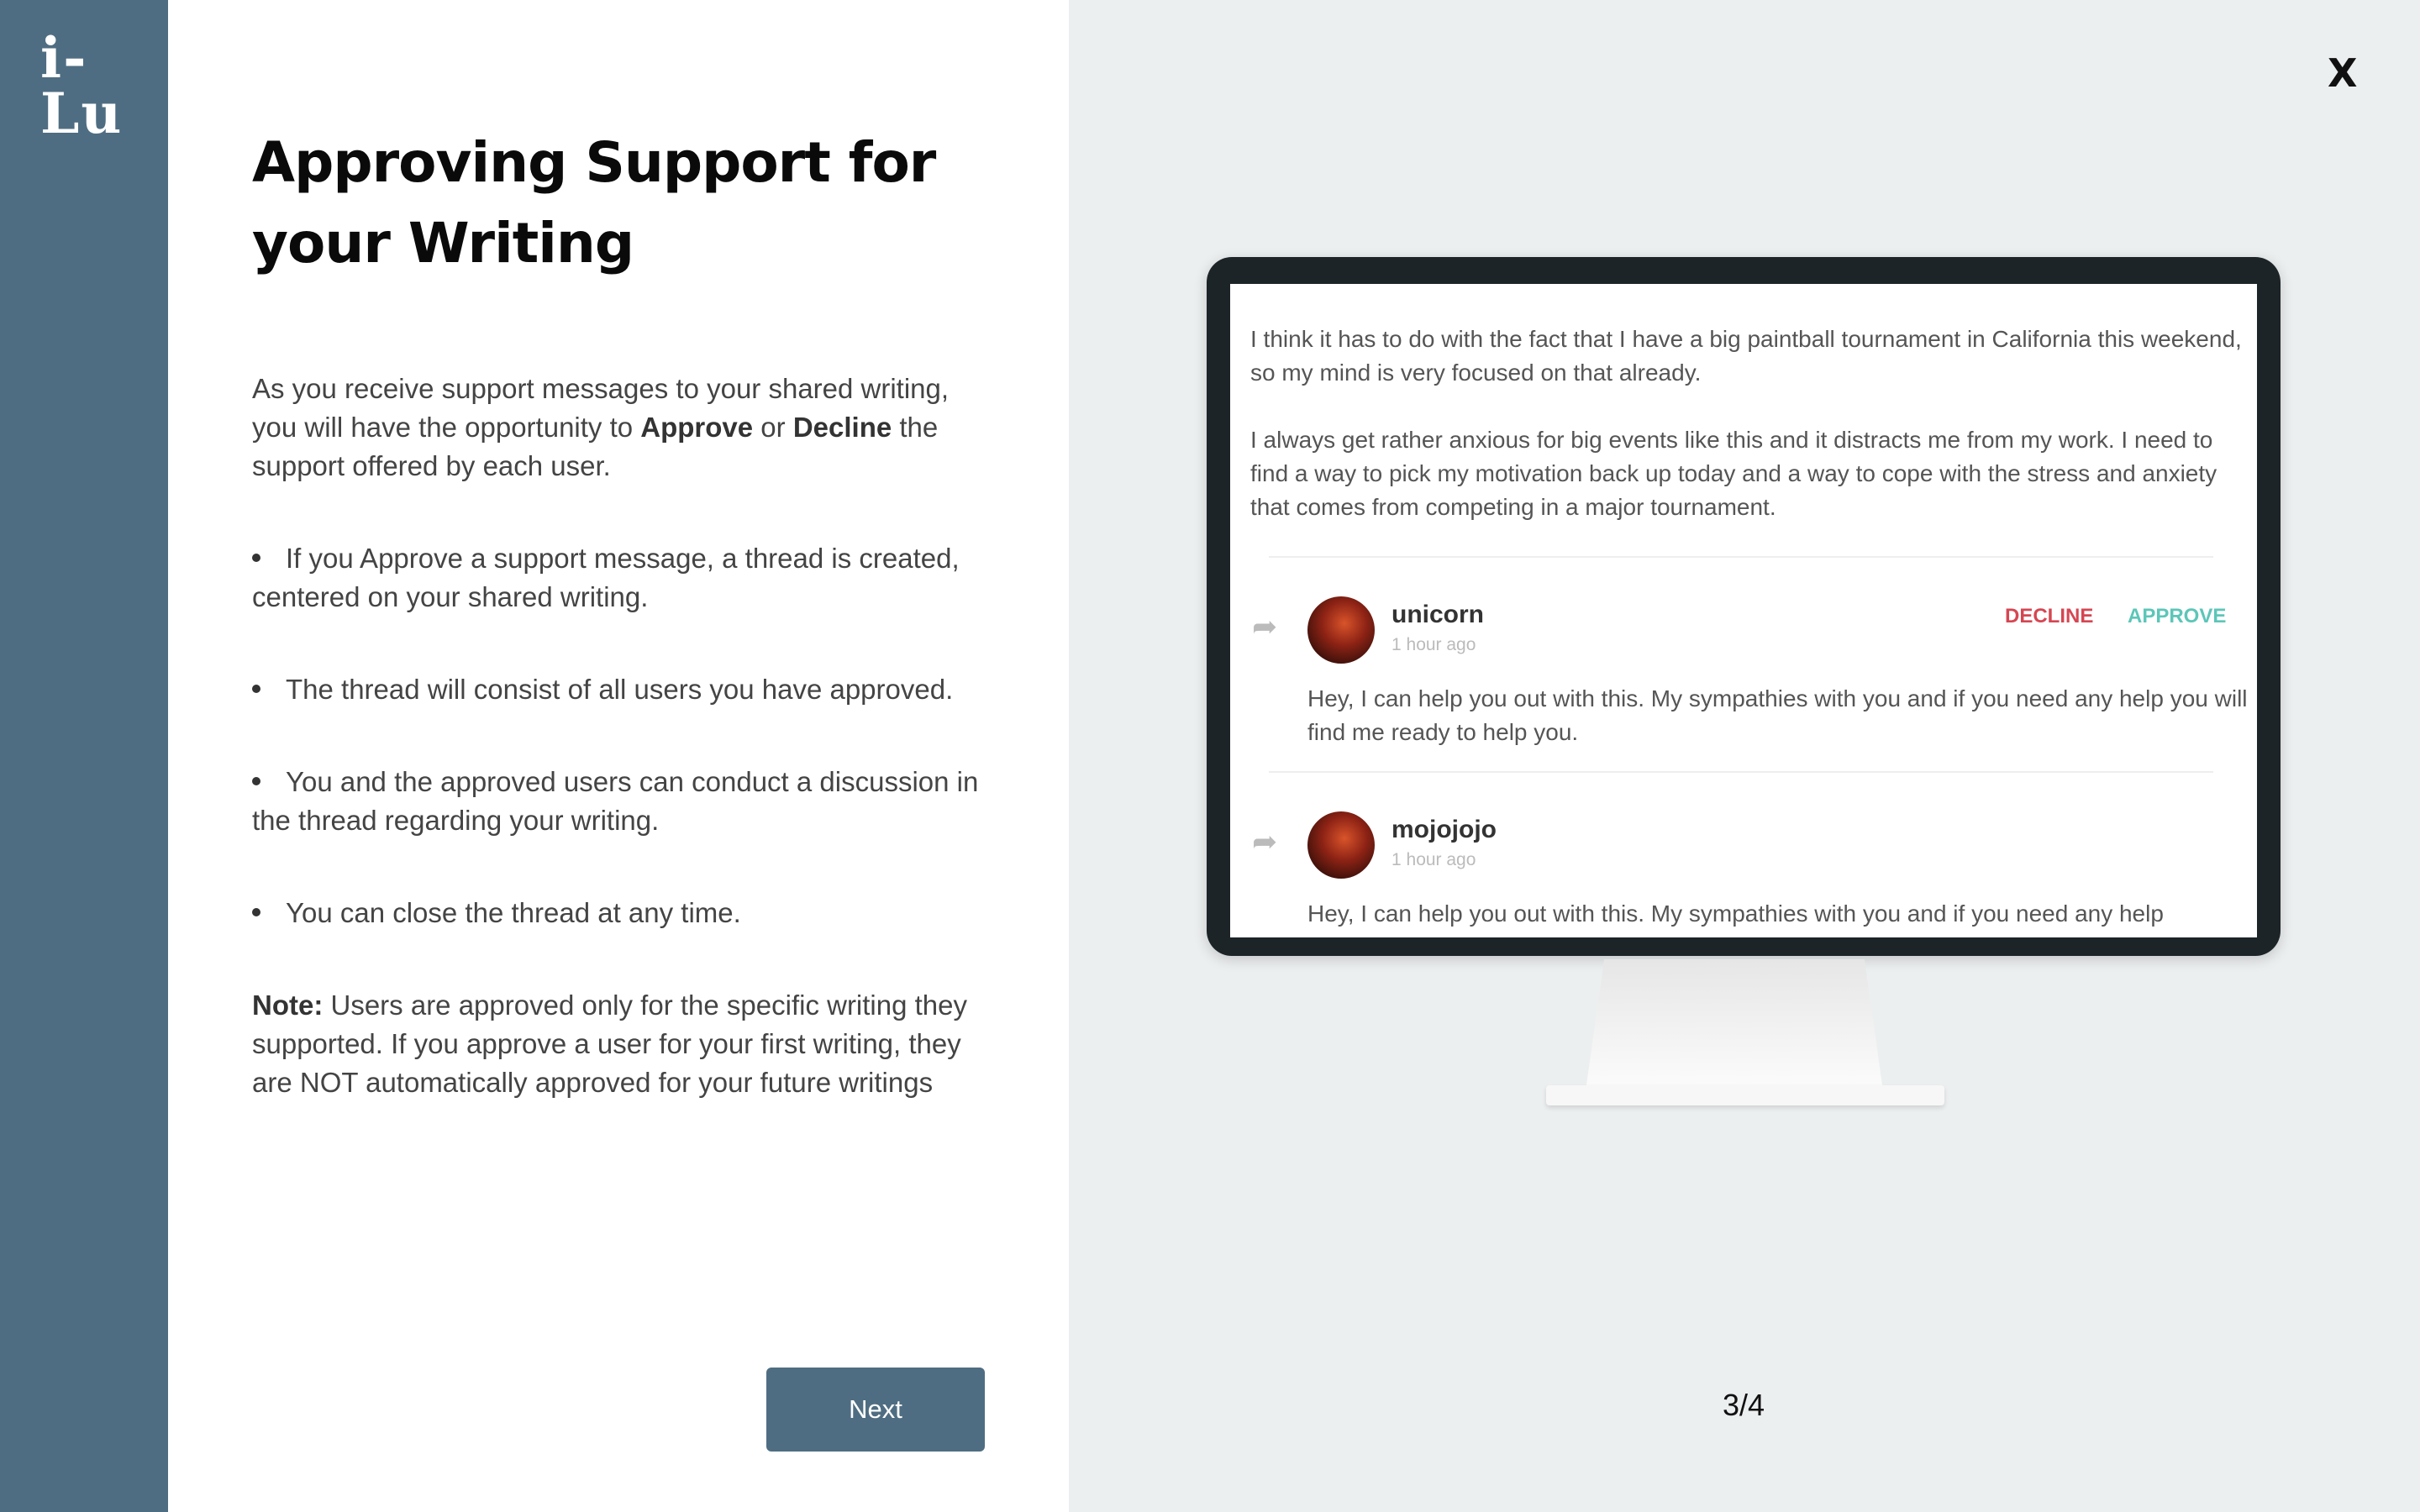  I want to click on intro-decline-word: Decline, so click(842, 427).